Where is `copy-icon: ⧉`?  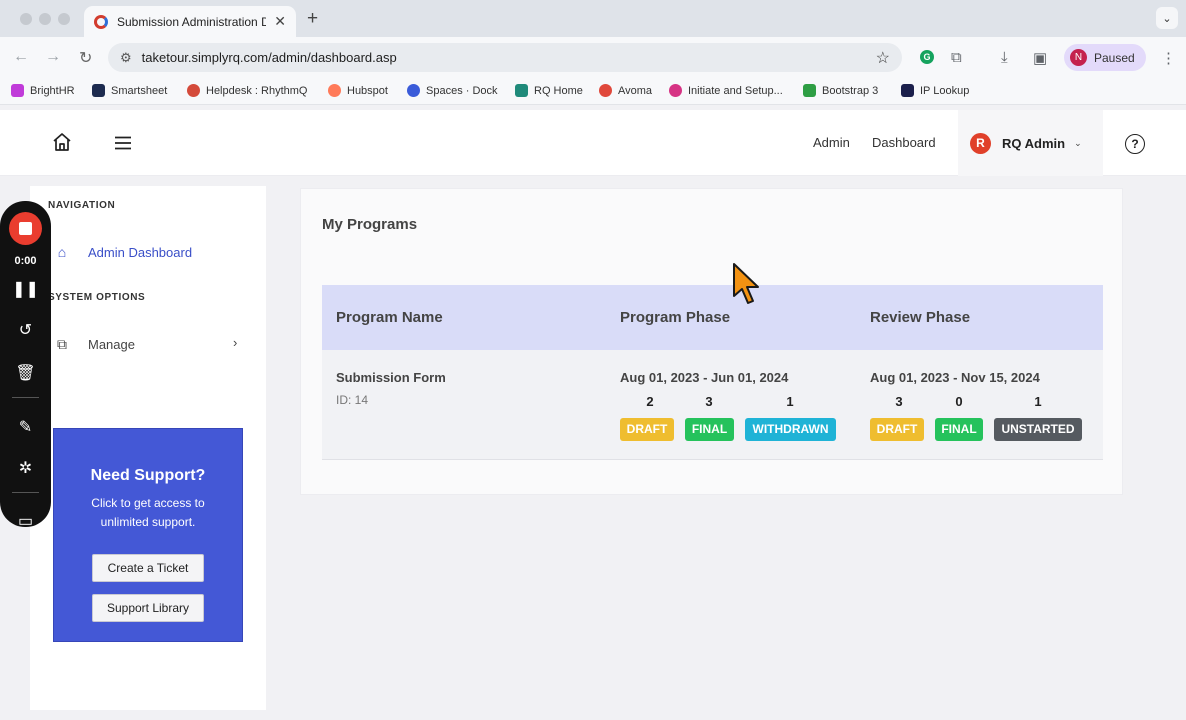
copy-icon: ⧉ is located at coordinates (62, 344).